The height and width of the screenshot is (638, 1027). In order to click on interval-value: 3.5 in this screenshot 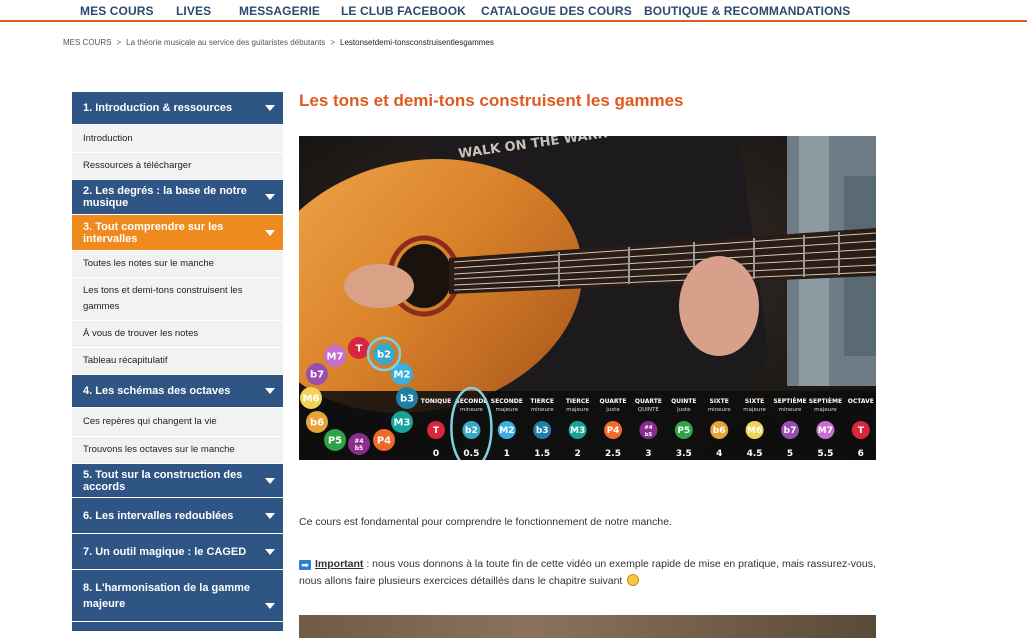, I will do `click(684, 454)`.